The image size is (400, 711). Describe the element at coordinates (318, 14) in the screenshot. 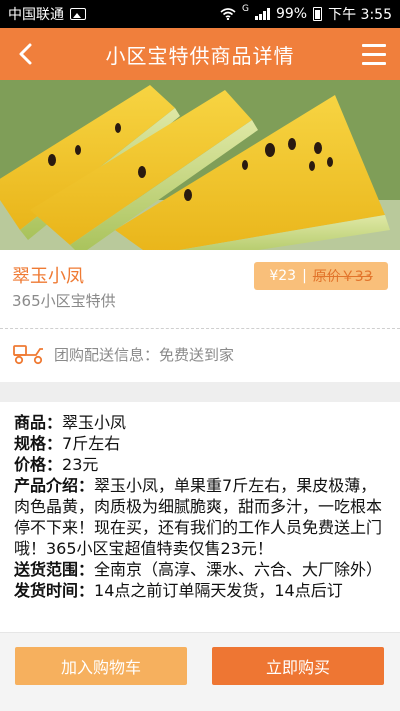

I see `battery-icon` at that location.